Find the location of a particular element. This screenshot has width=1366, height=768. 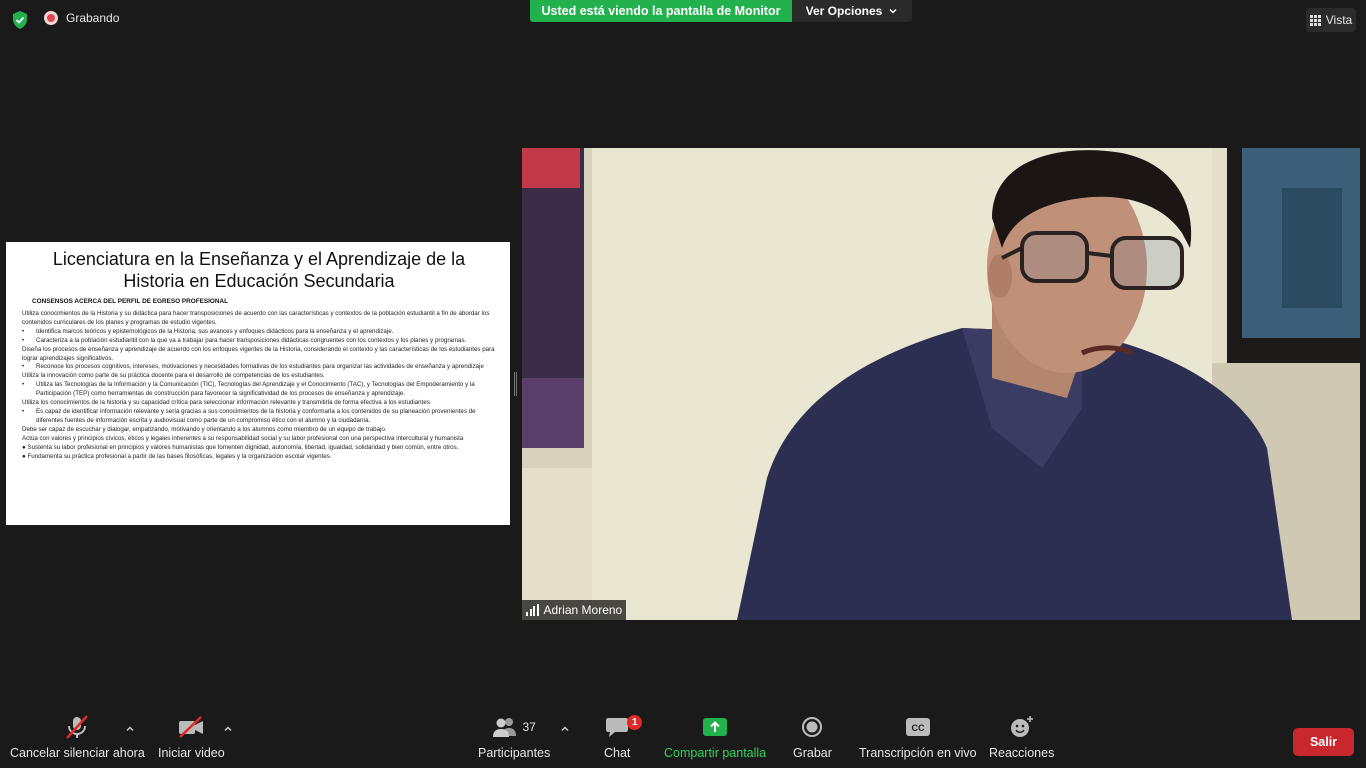

audio-options-chevron-up-icon is located at coordinates (130, 729).